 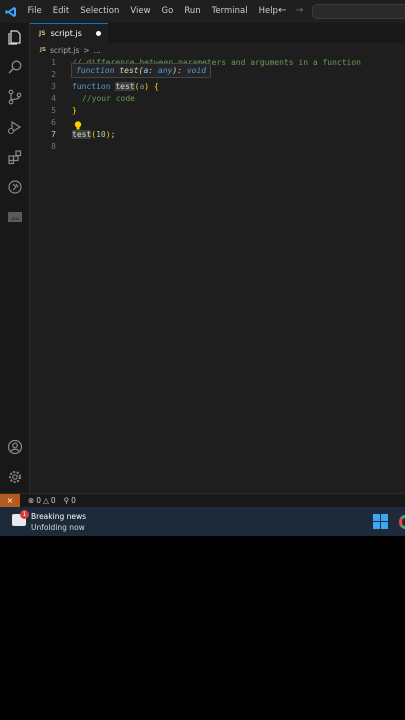 What do you see at coordinates (64, 50) in the screenshot?
I see `breadcrumb-file: script.js` at bounding box center [64, 50].